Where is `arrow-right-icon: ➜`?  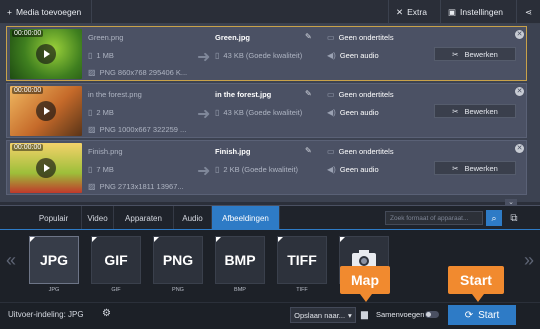 arrow-right-icon: ➜ is located at coordinates (204, 171).